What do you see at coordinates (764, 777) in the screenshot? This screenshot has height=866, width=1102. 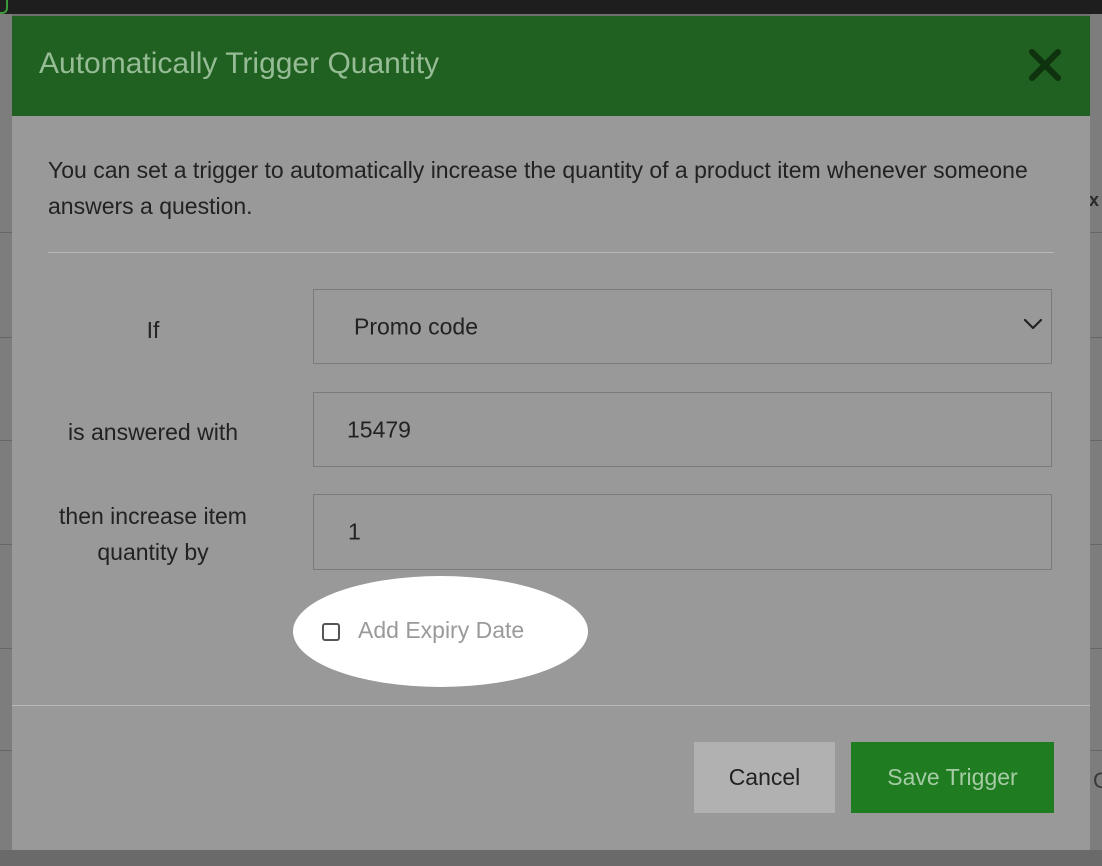 I see `cancel-button: Cancel` at bounding box center [764, 777].